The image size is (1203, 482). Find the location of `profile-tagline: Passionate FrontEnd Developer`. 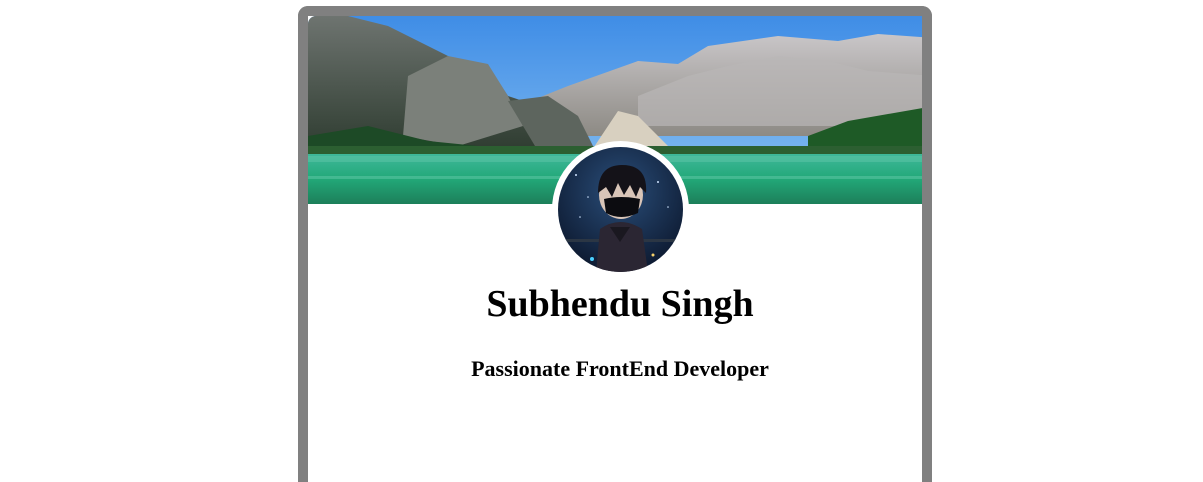

profile-tagline: Passionate FrontEnd Developer is located at coordinates (620, 368).